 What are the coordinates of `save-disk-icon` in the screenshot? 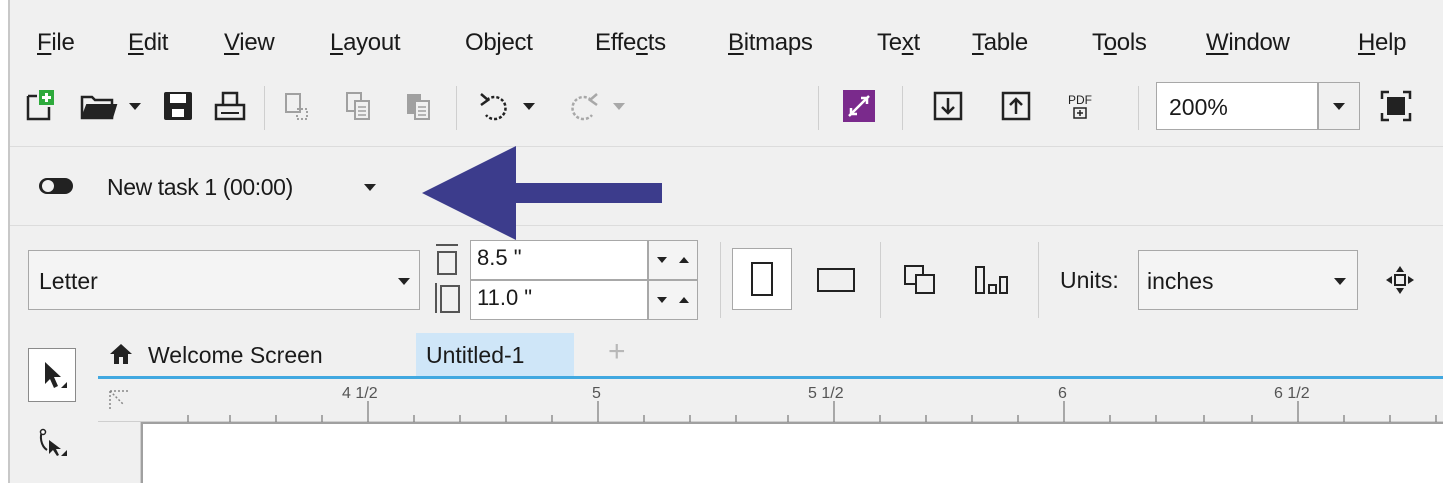 It's located at (178, 106).